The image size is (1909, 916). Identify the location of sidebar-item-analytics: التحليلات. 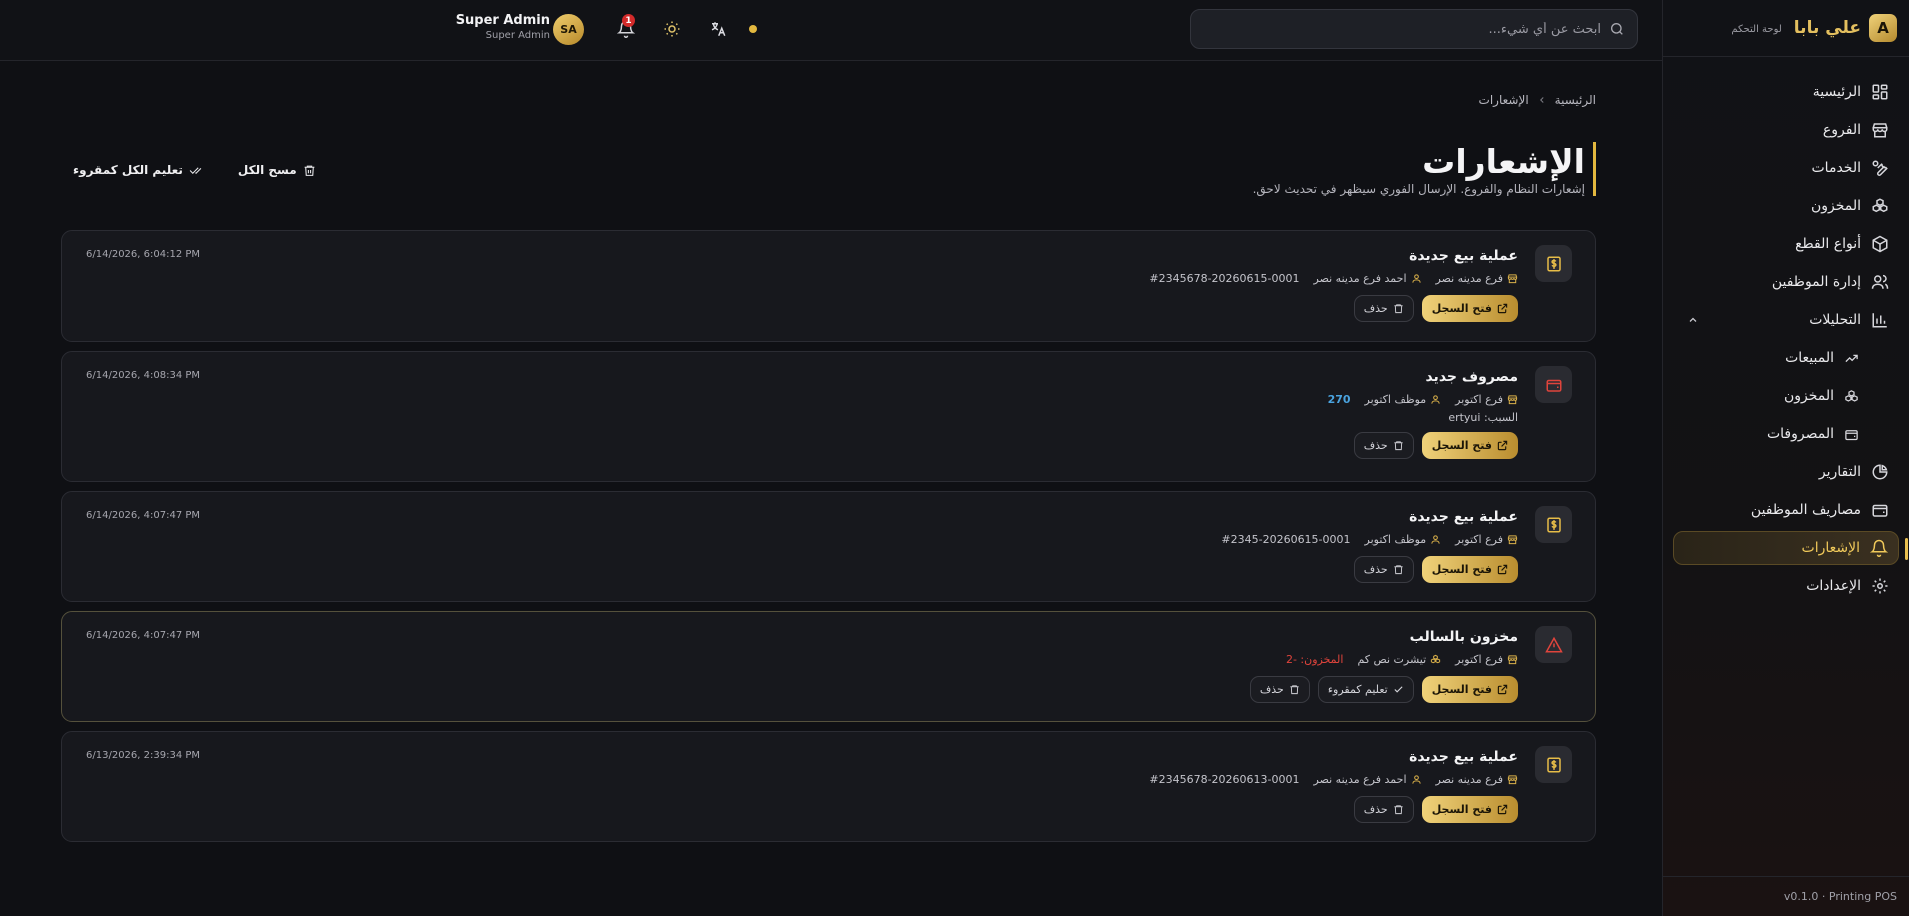
(1786, 320).